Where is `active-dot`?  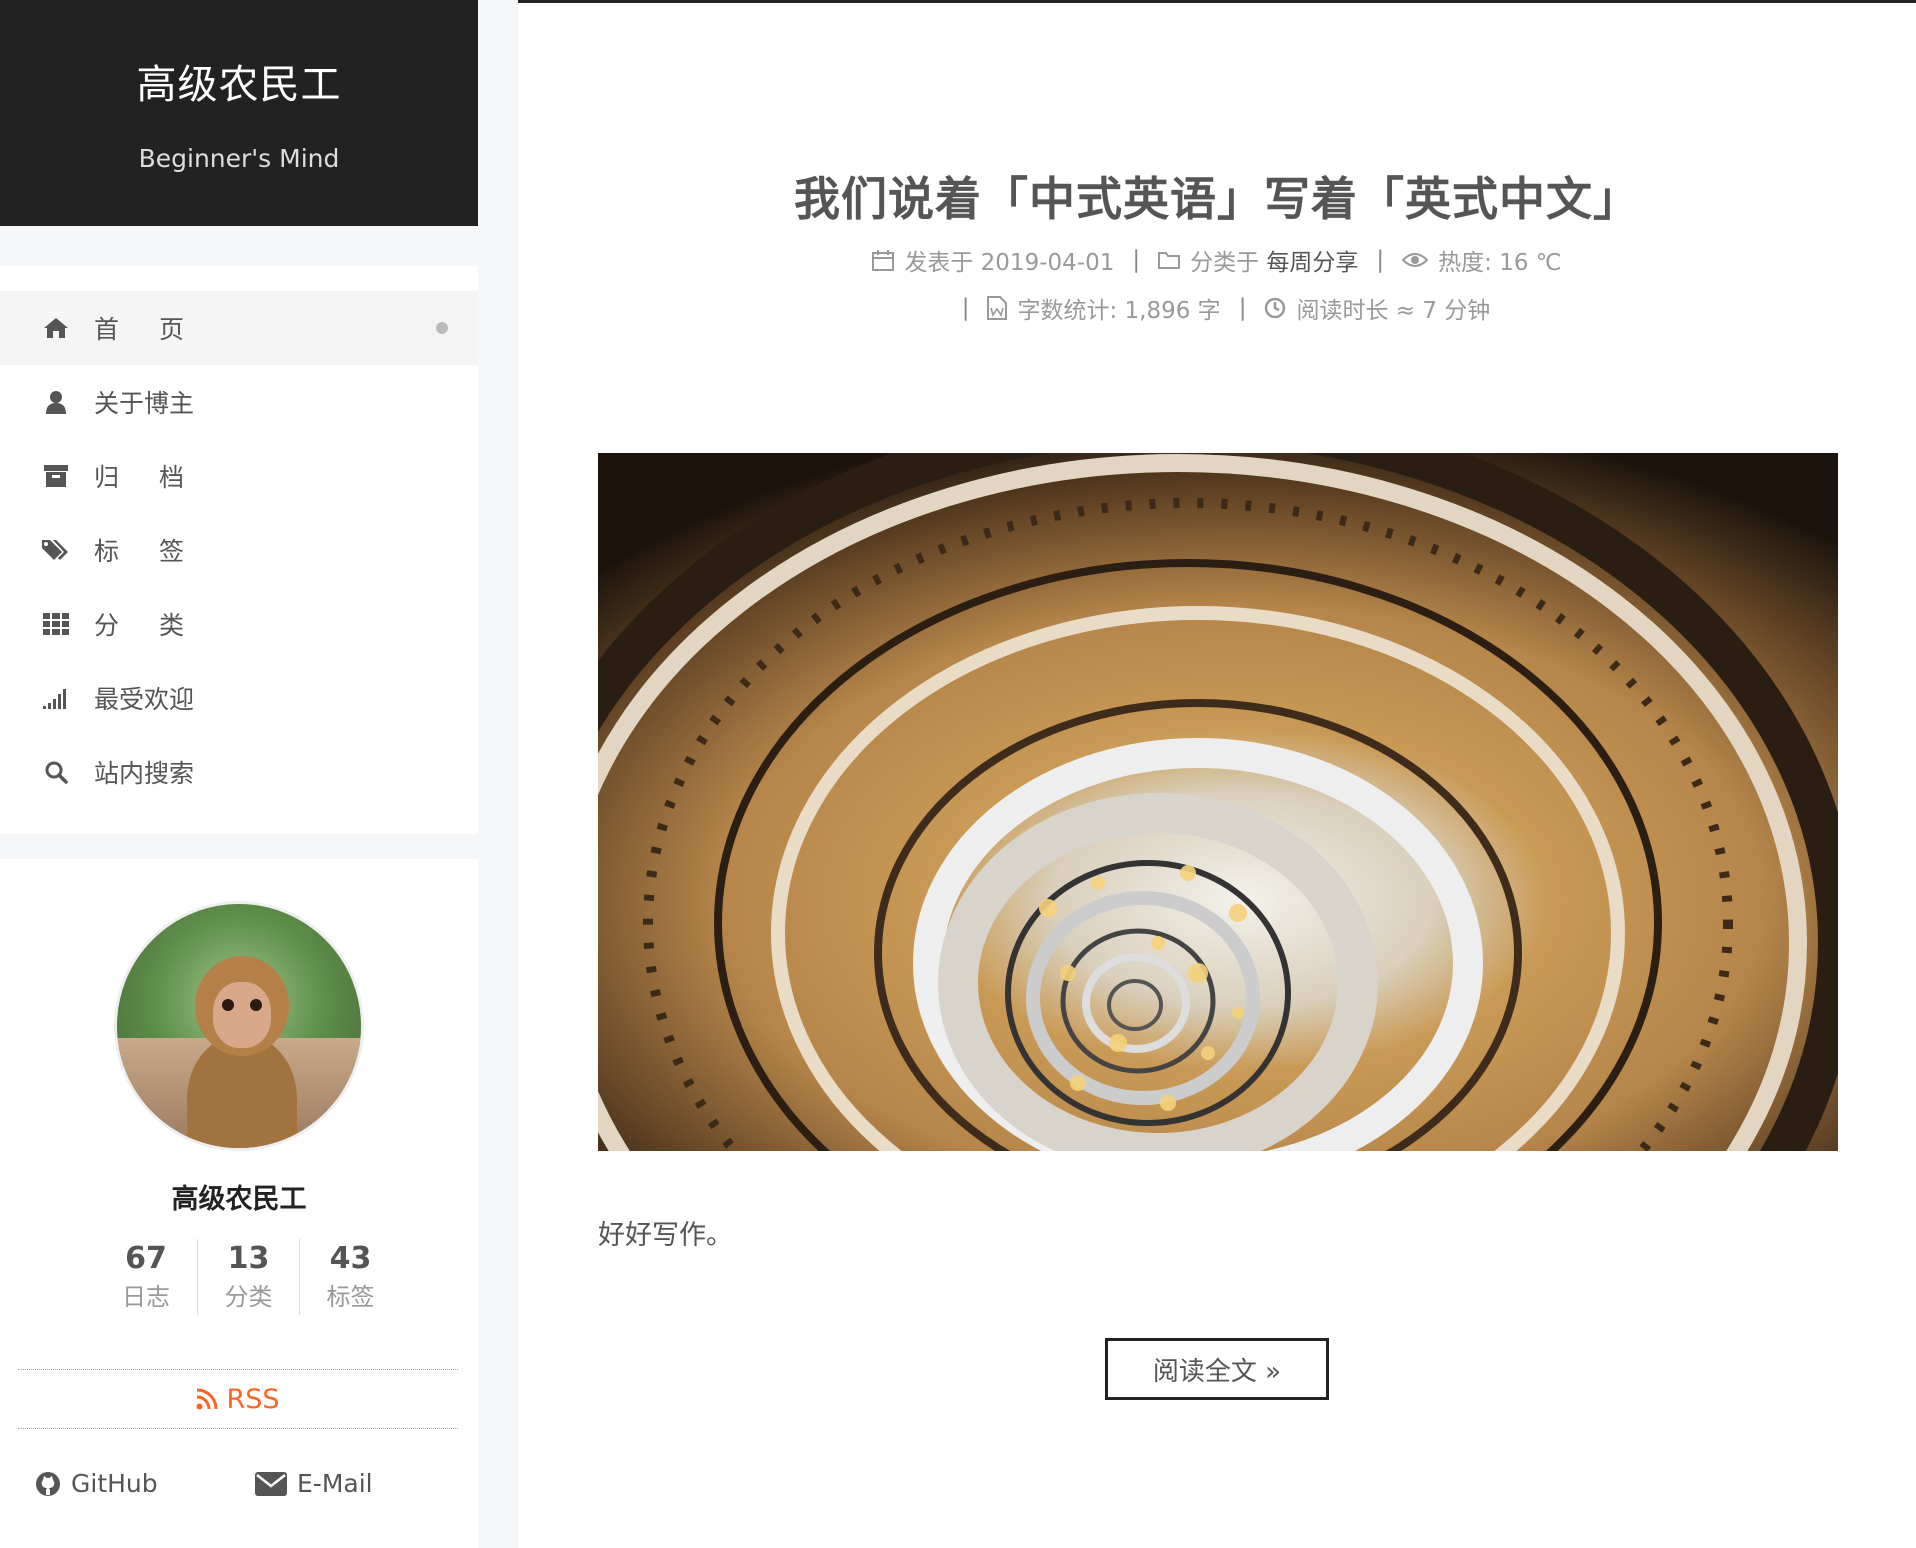 active-dot is located at coordinates (442, 328).